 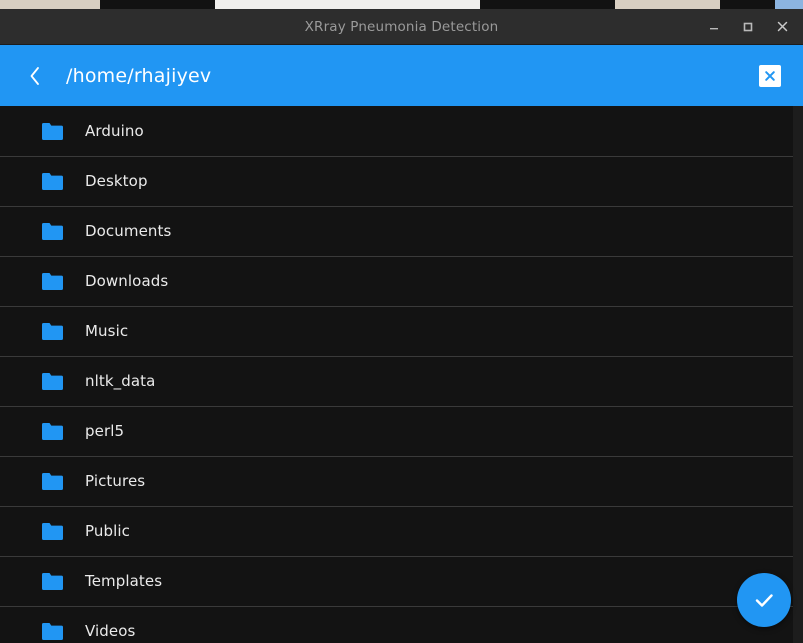 What do you see at coordinates (401, 231) in the screenshot?
I see `file-row: Documents` at bounding box center [401, 231].